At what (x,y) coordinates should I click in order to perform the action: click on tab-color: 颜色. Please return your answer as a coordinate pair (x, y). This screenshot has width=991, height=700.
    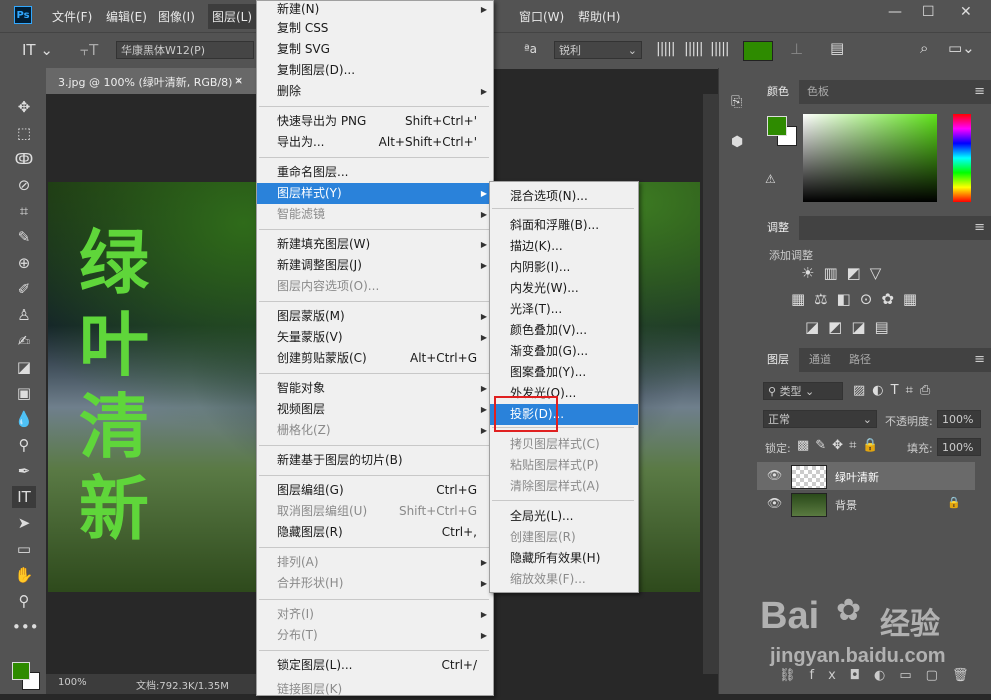
    Looking at the image, I should click on (778, 92).